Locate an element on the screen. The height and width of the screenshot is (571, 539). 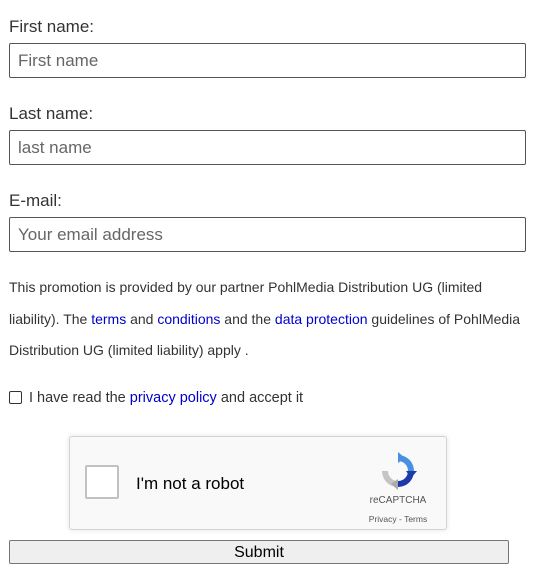
terms-link: terms is located at coordinates (108, 319).